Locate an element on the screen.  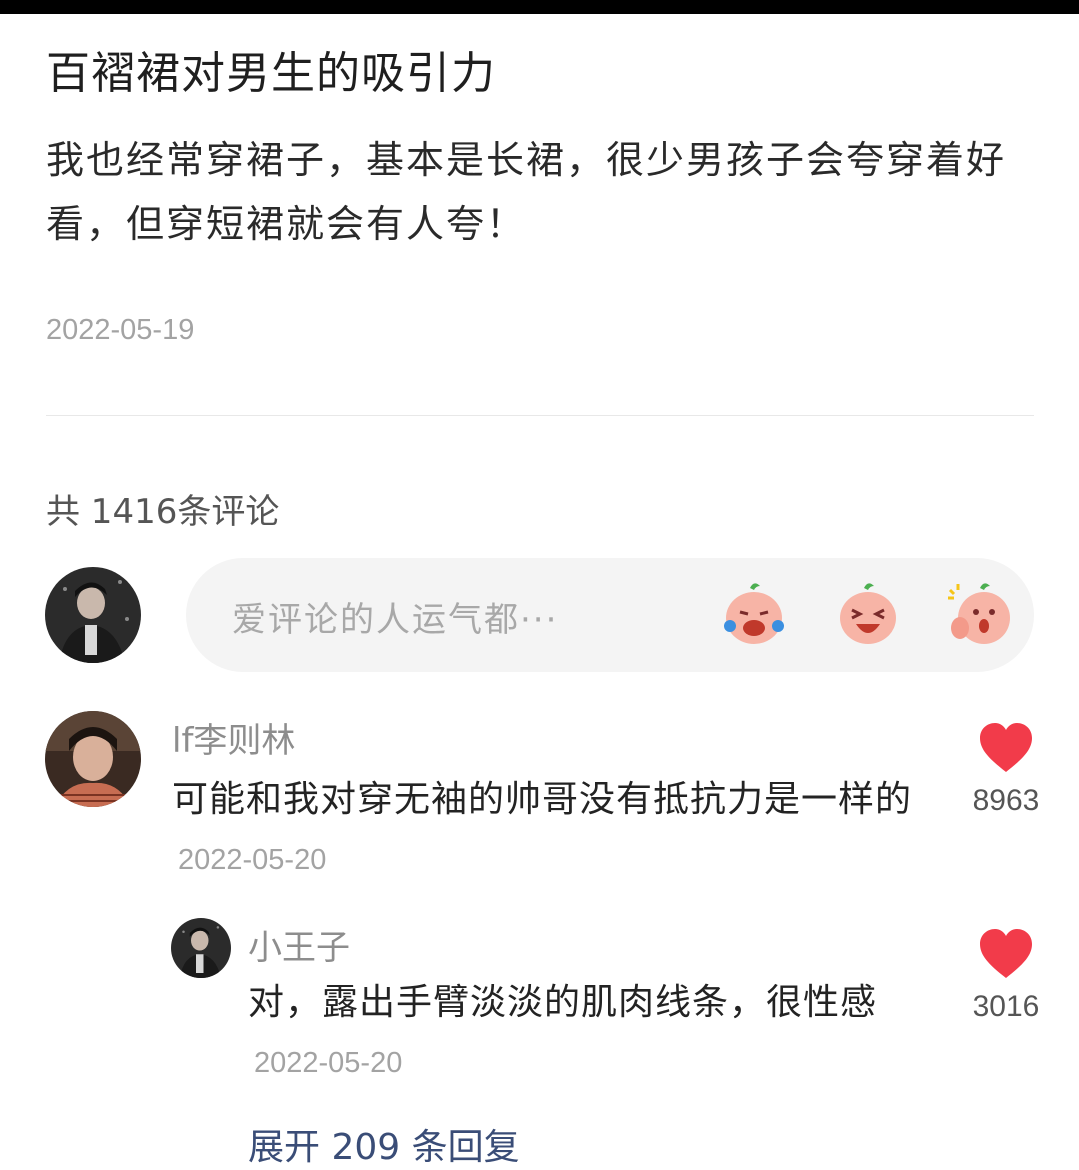
like-count: 8963 is located at coordinates (1006, 800).